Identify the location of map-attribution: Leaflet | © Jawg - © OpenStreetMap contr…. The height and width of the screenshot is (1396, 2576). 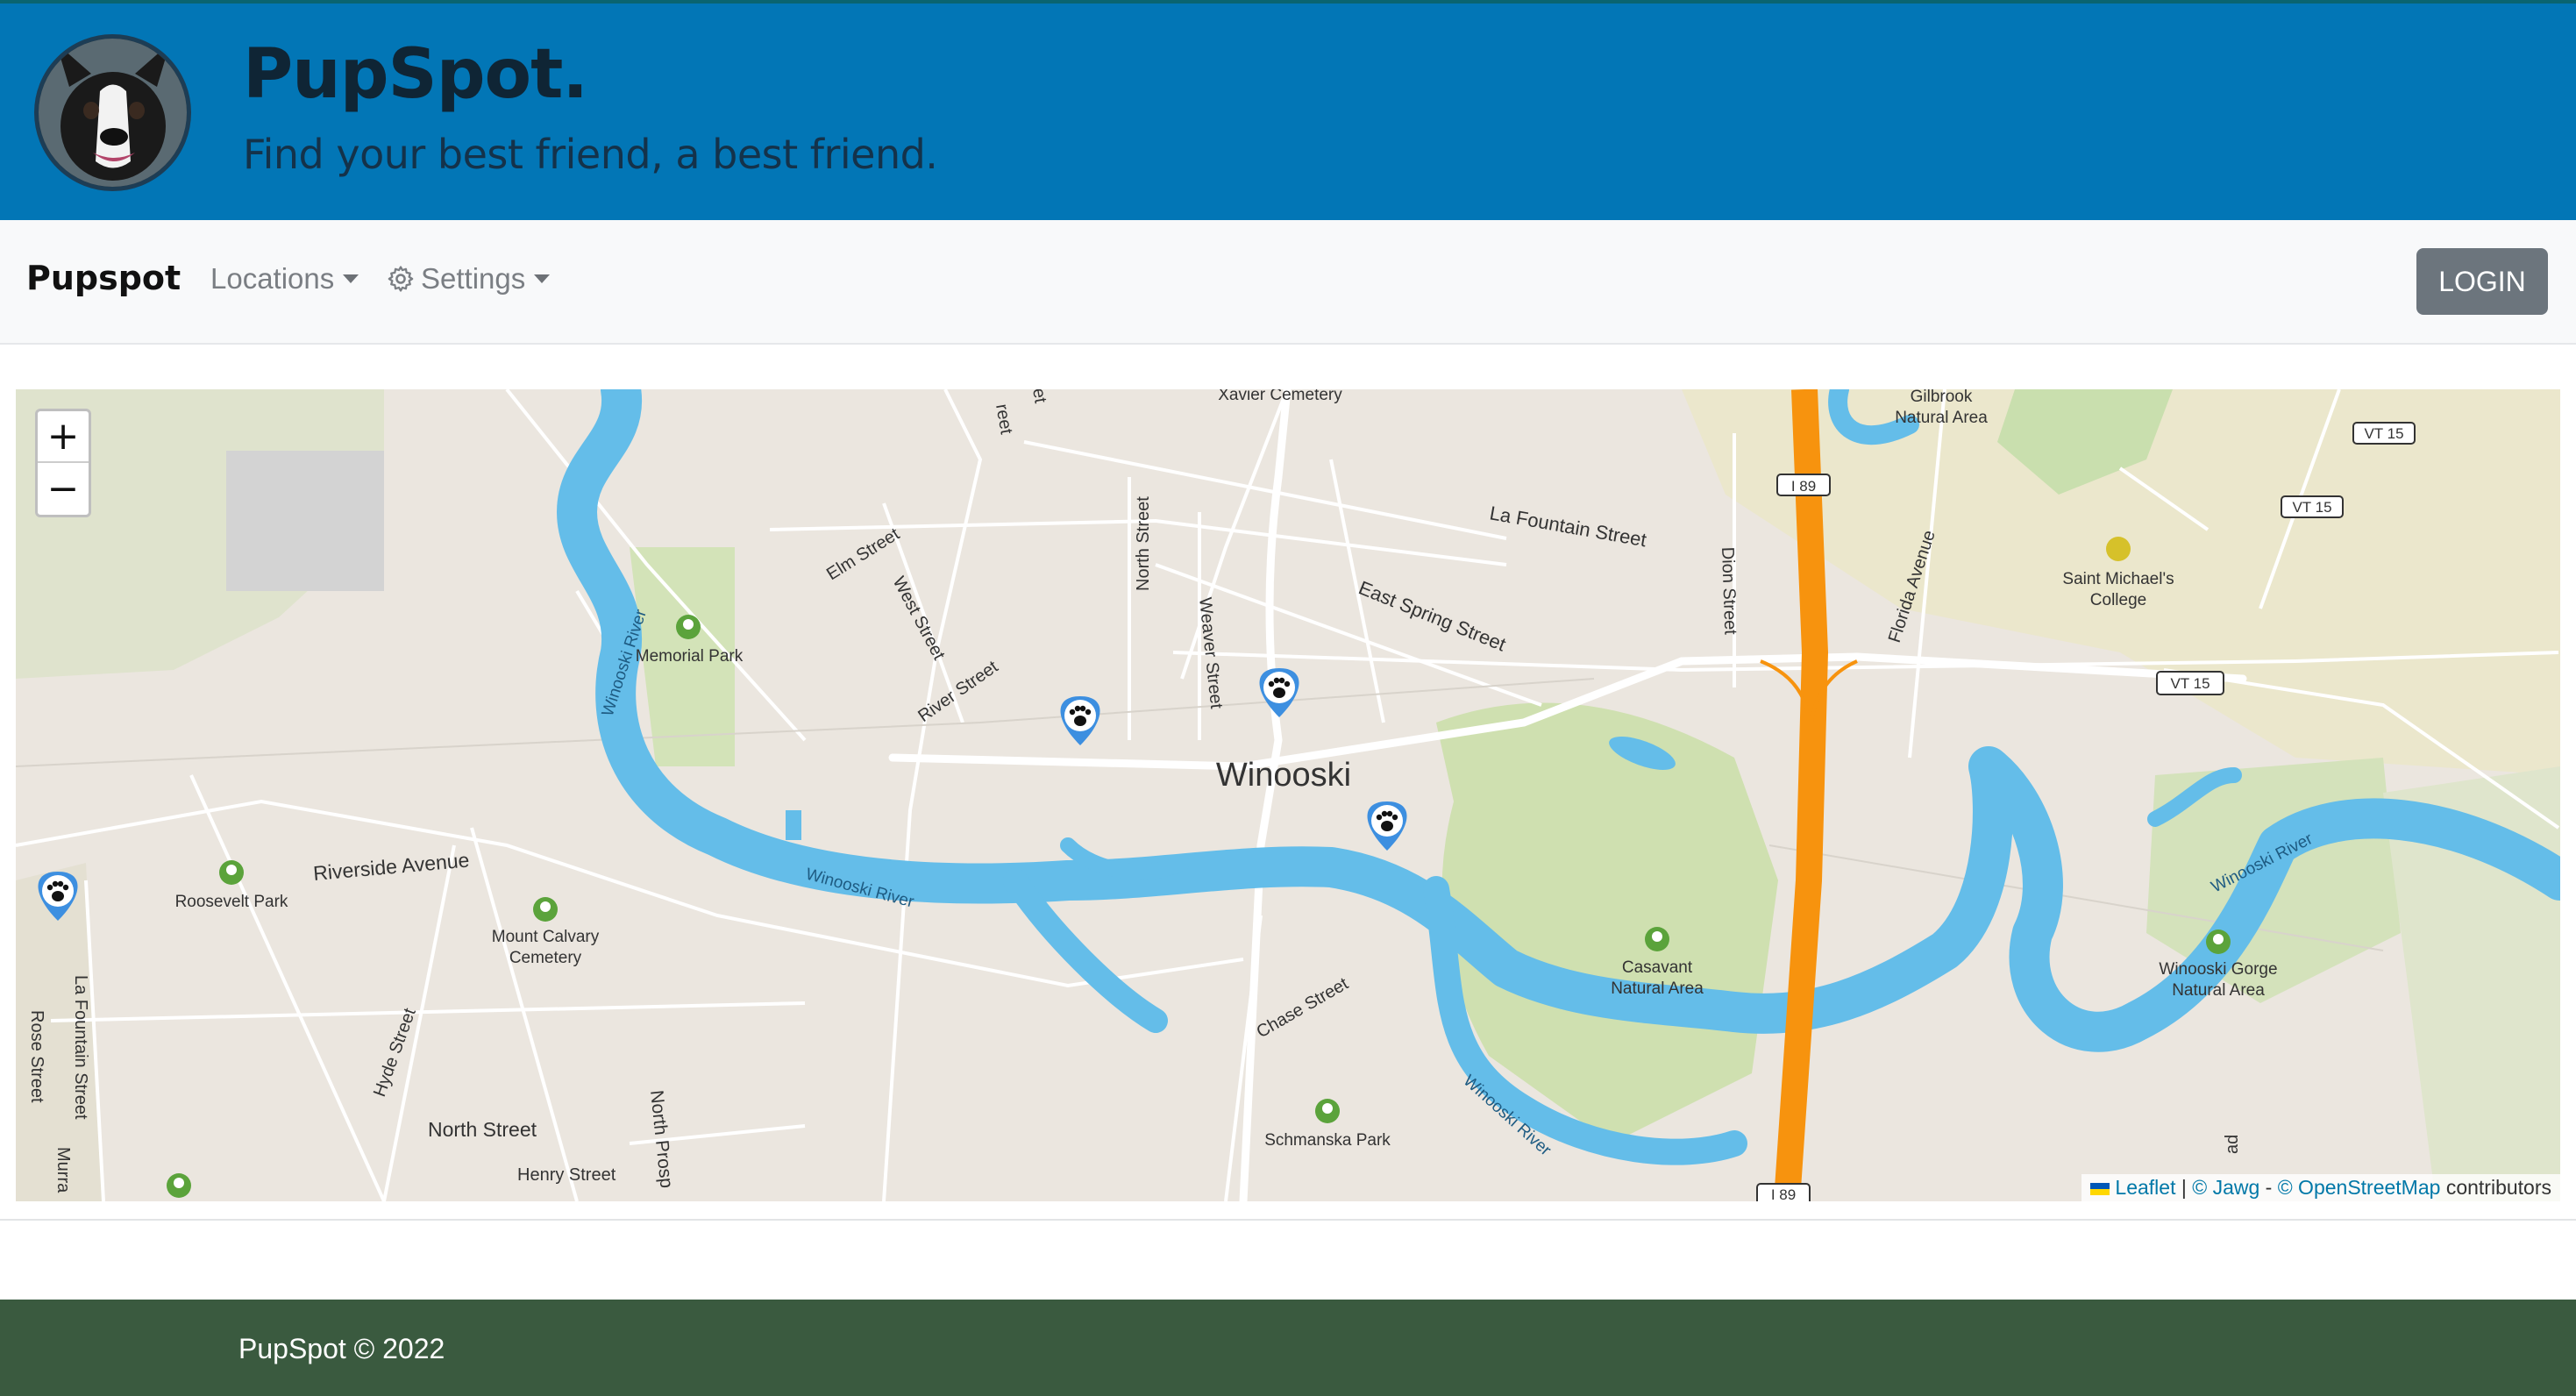
(2320, 1187).